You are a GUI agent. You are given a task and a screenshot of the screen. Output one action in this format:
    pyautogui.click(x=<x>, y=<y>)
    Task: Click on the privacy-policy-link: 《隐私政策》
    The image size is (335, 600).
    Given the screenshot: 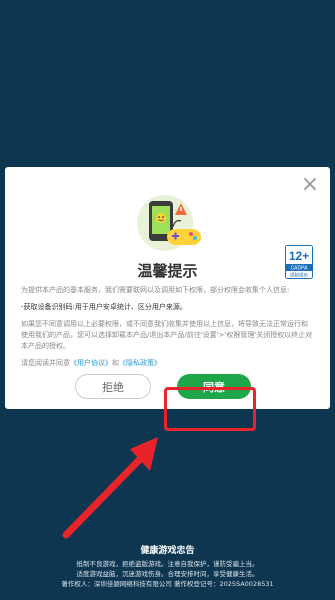 What is the action you would take?
    pyautogui.click(x=140, y=363)
    